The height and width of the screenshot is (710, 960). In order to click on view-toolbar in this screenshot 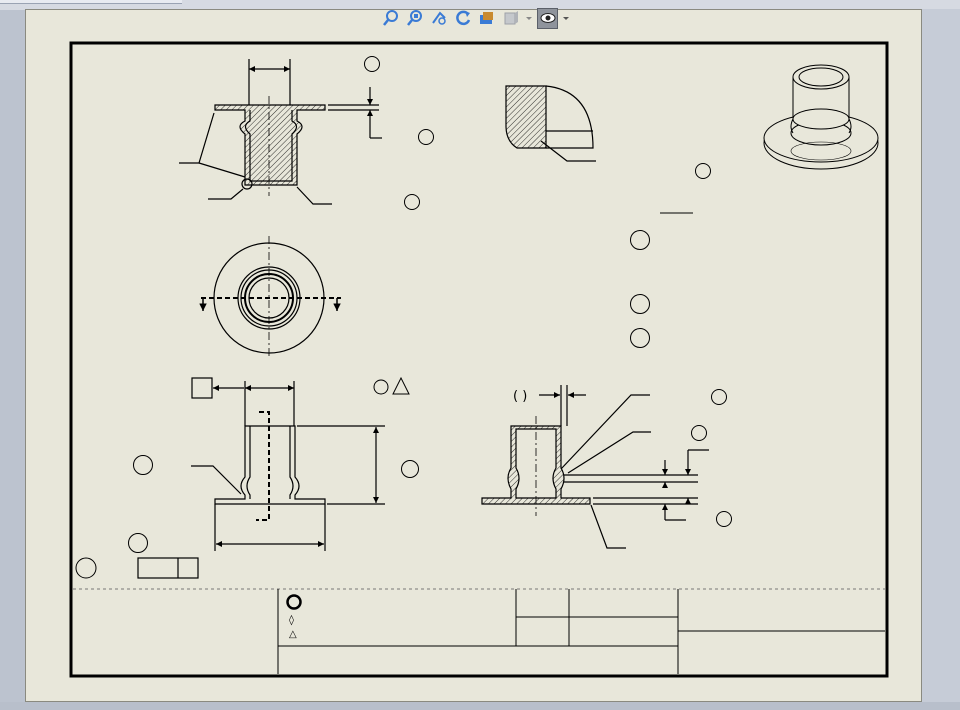, I will do `click(475, 18)`.